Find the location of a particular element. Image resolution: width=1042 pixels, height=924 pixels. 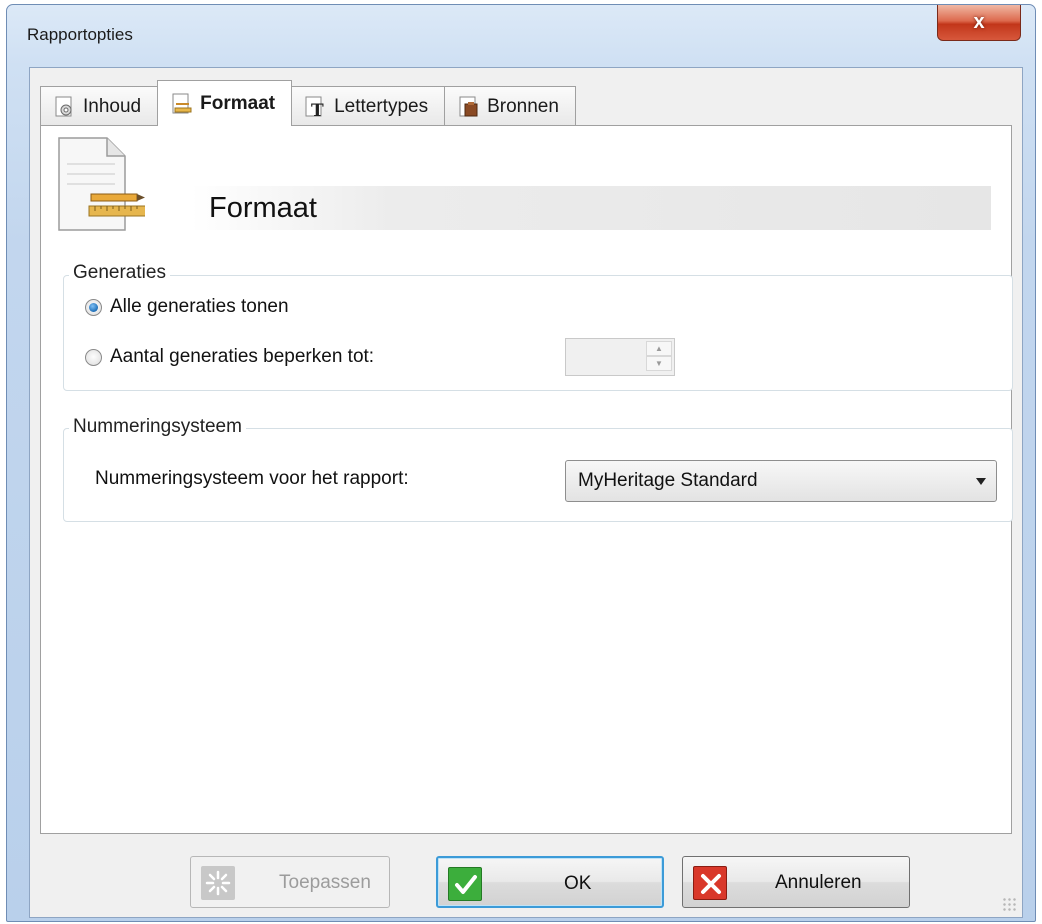

gear-doc-icon is located at coordinates (65, 107).